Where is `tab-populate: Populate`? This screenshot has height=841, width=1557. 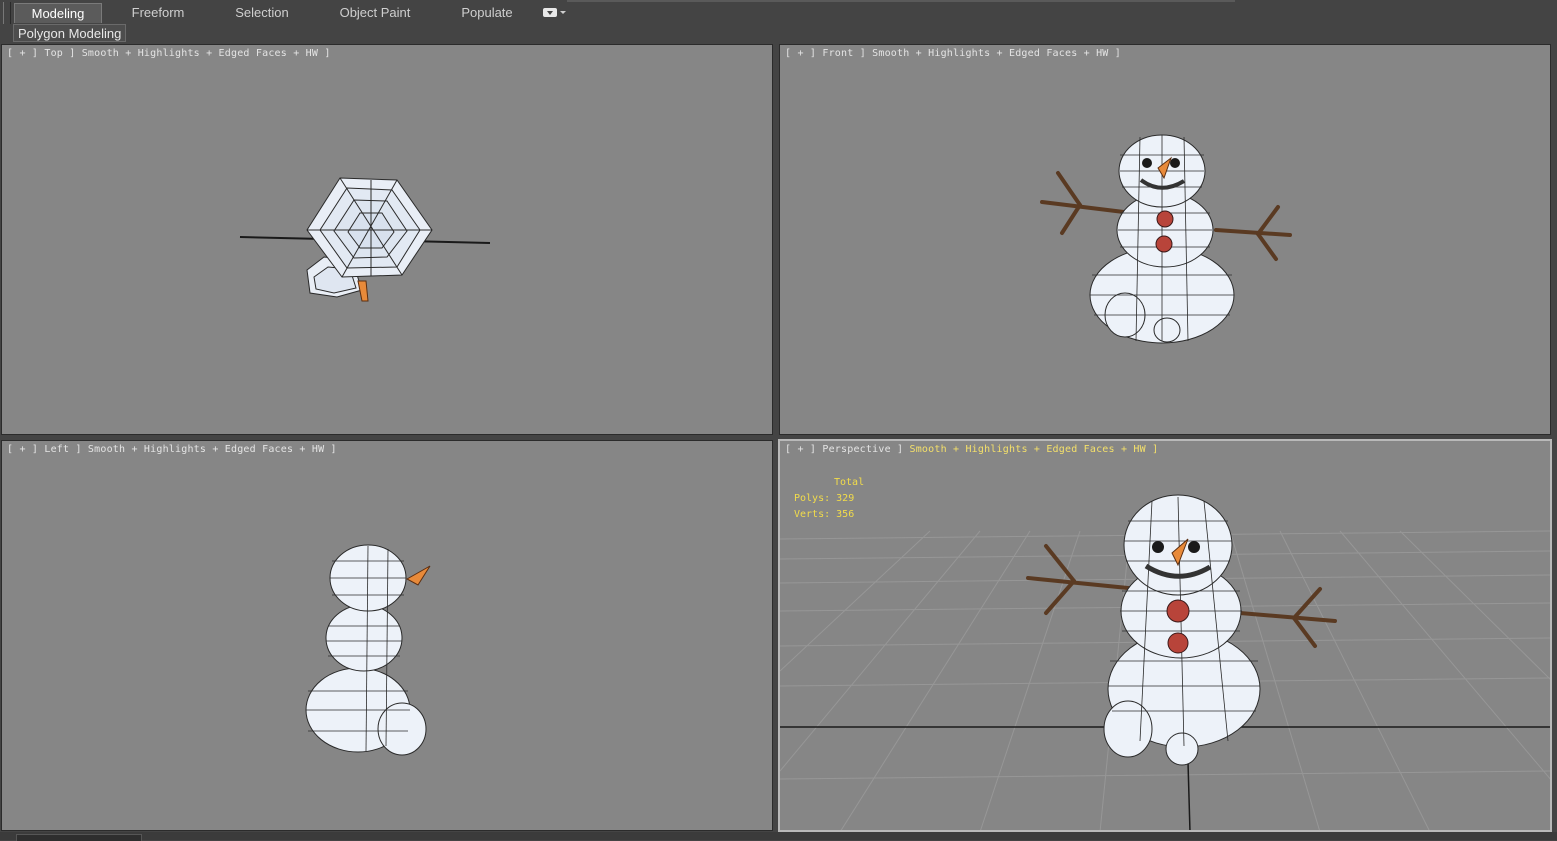 tab-populate: Populate is located at coordinates (487, 13).